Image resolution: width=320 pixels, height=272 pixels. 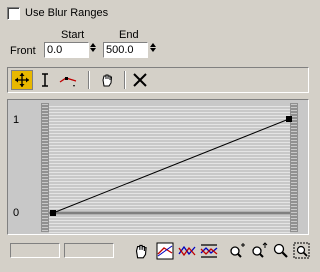 I want to click on use-blur-ranges-checkbox, so click(x=13, y=13).